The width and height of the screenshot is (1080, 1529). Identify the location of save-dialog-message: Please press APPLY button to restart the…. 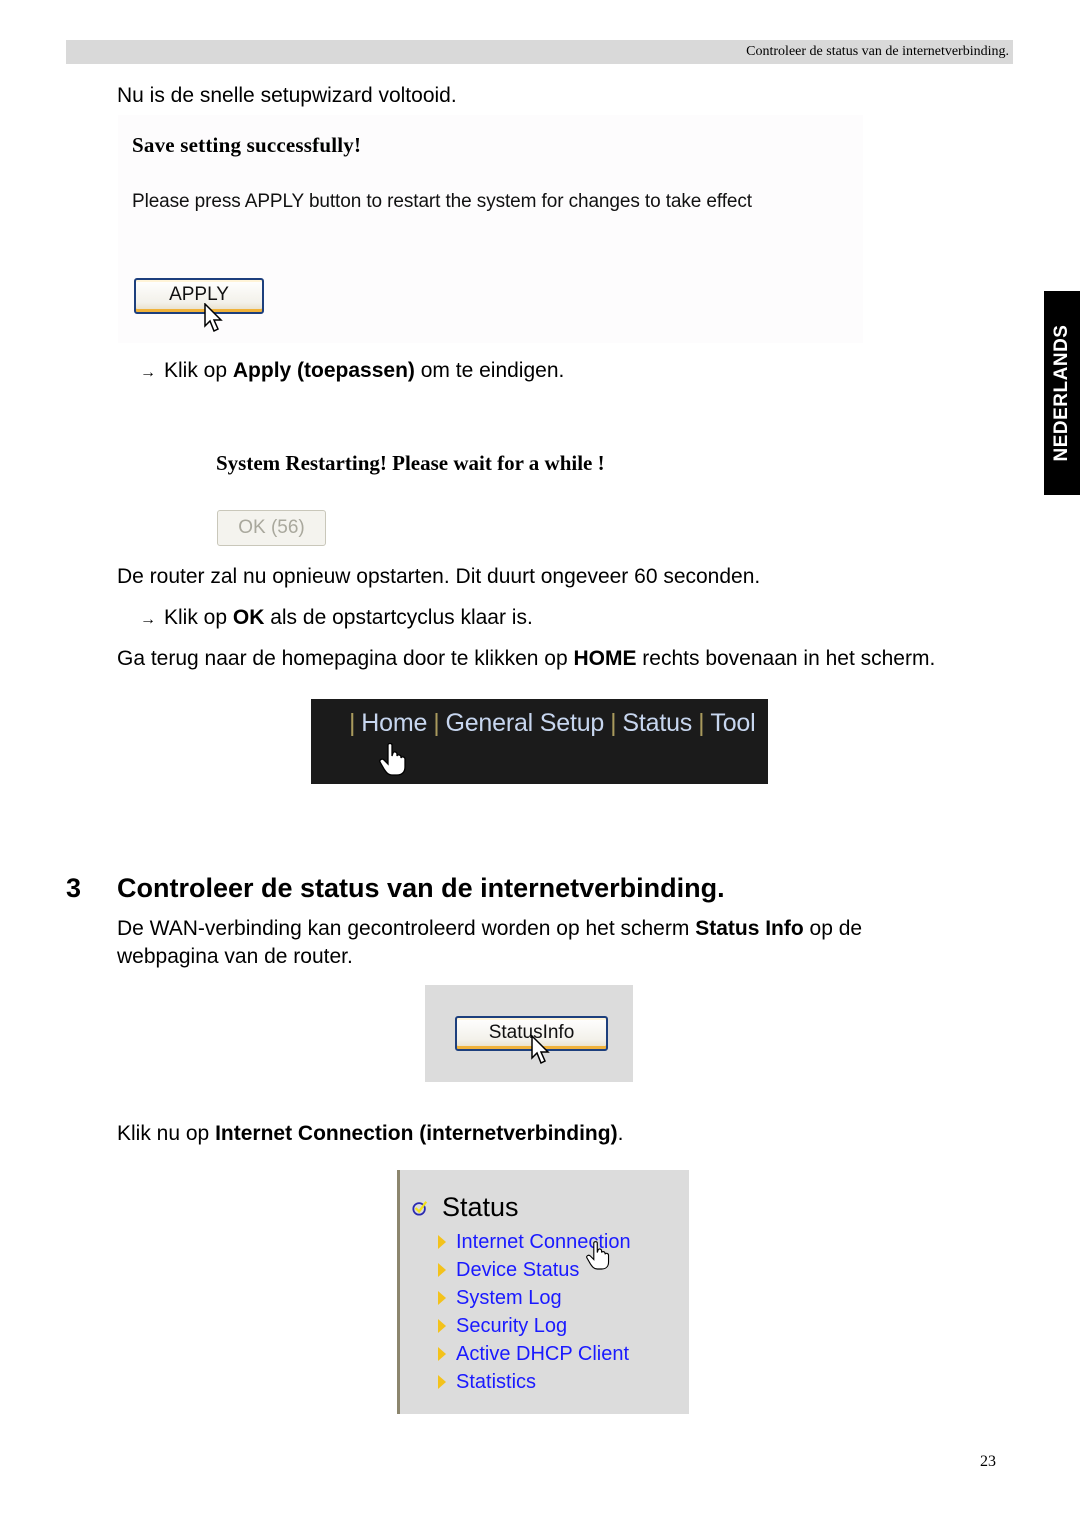
(442, 201).